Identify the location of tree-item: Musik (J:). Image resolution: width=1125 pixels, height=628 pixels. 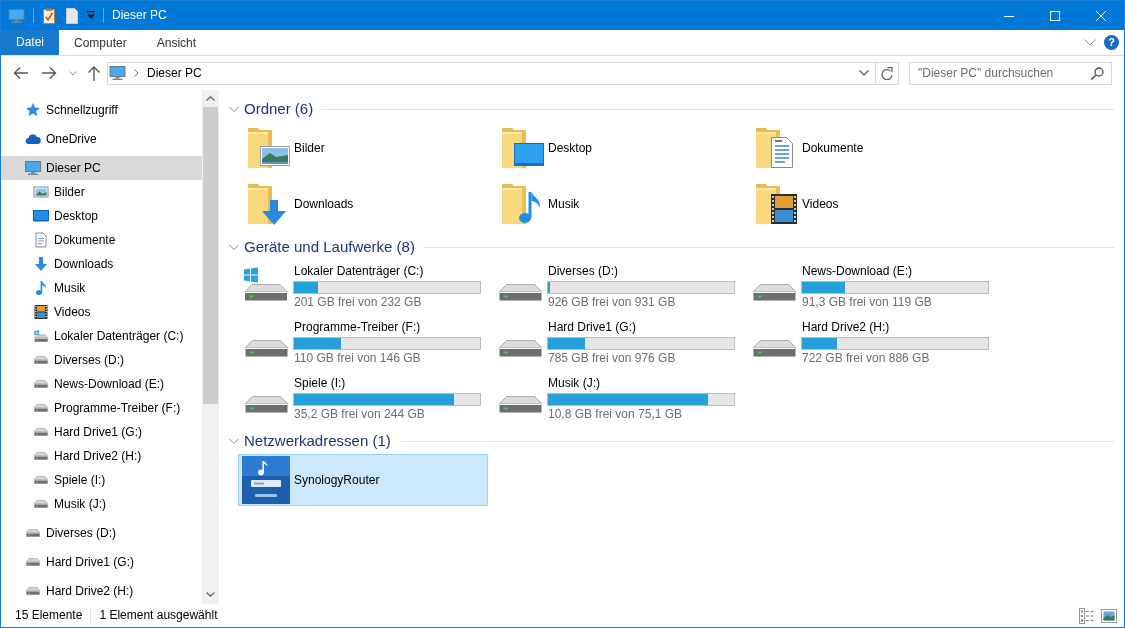
(101, 504).